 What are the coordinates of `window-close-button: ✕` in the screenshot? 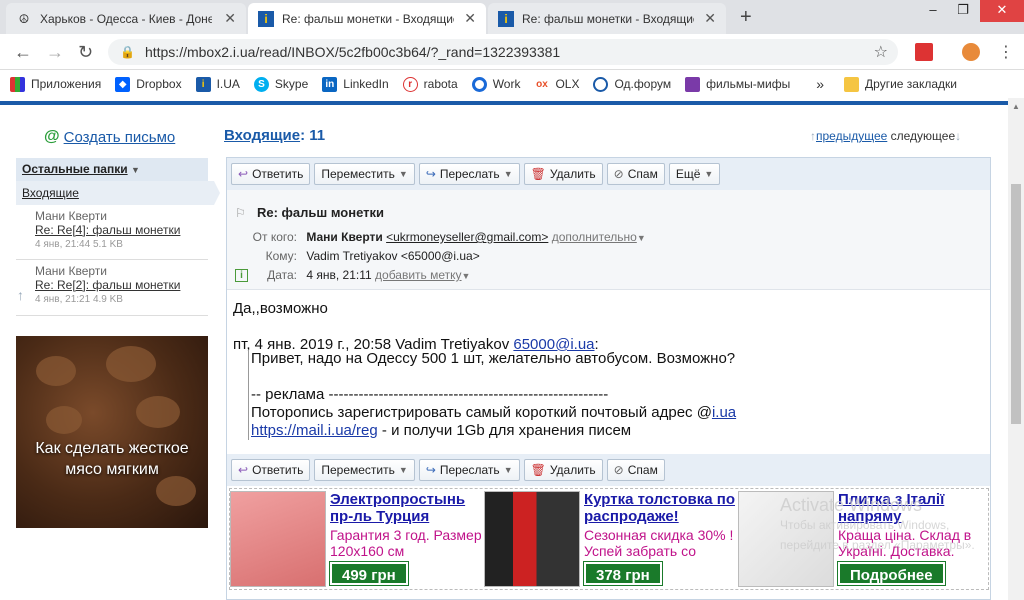 It's located at (1002, 11).